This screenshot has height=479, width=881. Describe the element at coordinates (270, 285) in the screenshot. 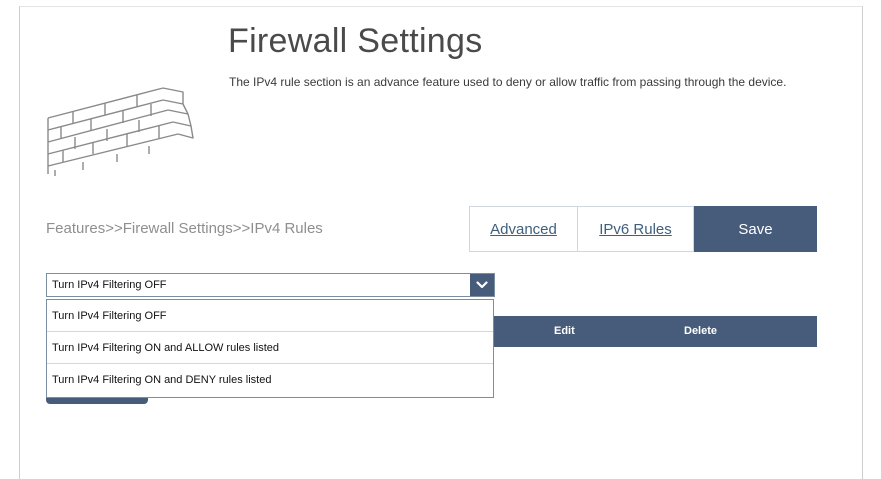

I see `ipv4-filtering-select: Turn IPv4 Filtering OFF` at that location.